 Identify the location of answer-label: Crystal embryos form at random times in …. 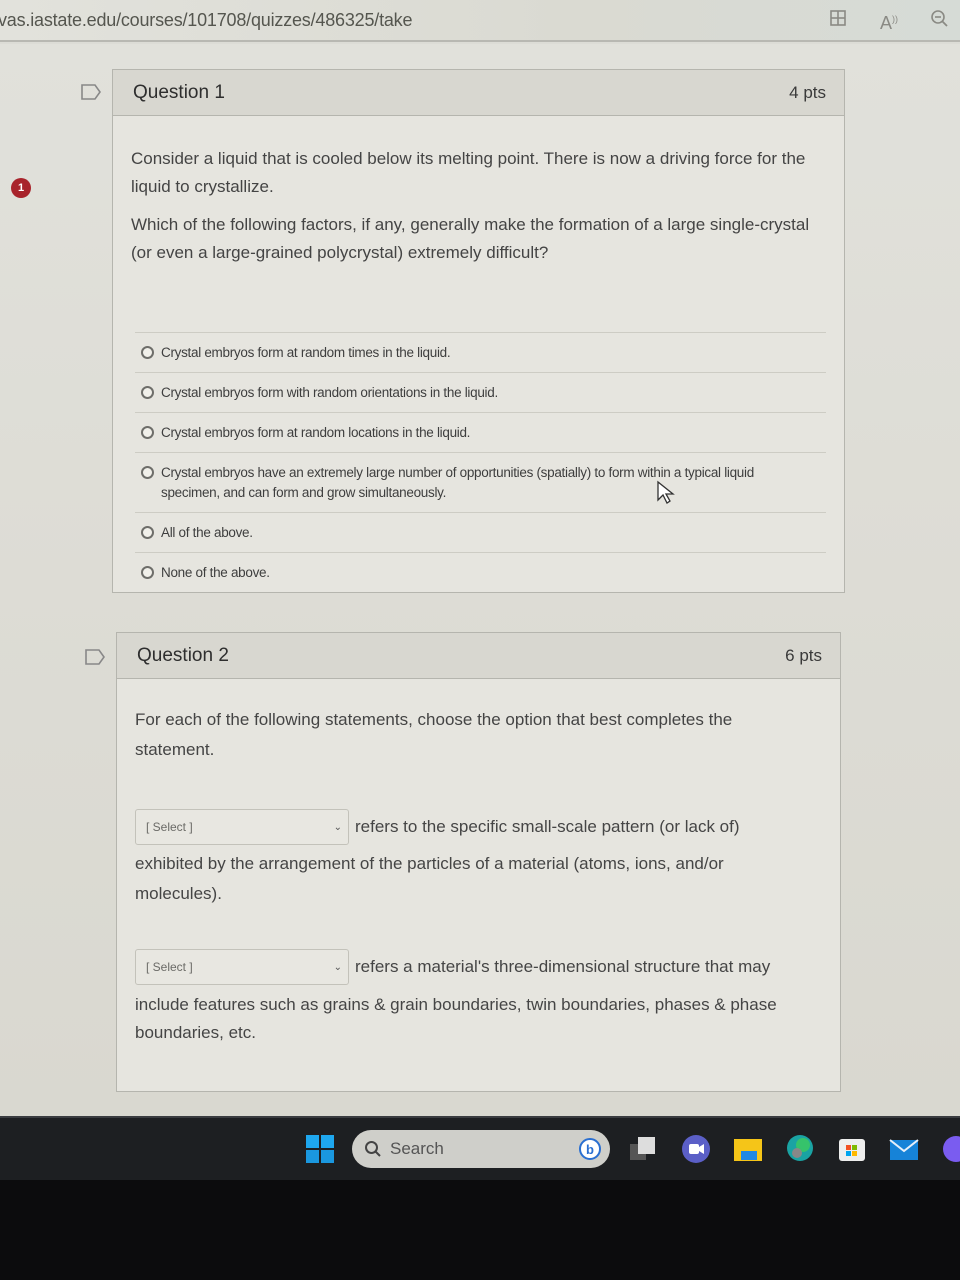
(306, 352).